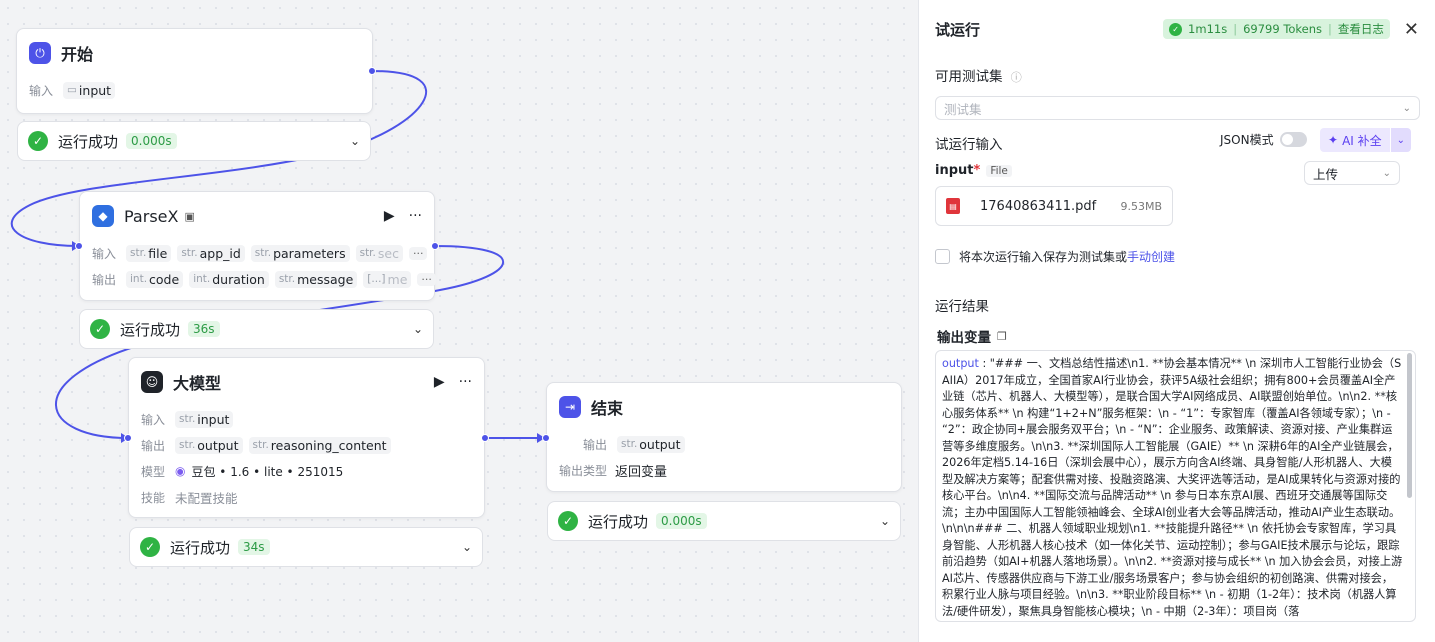 This screenshot has width=1435, height=642. I want to click on save-testset-checkbox, so click(942, 256).